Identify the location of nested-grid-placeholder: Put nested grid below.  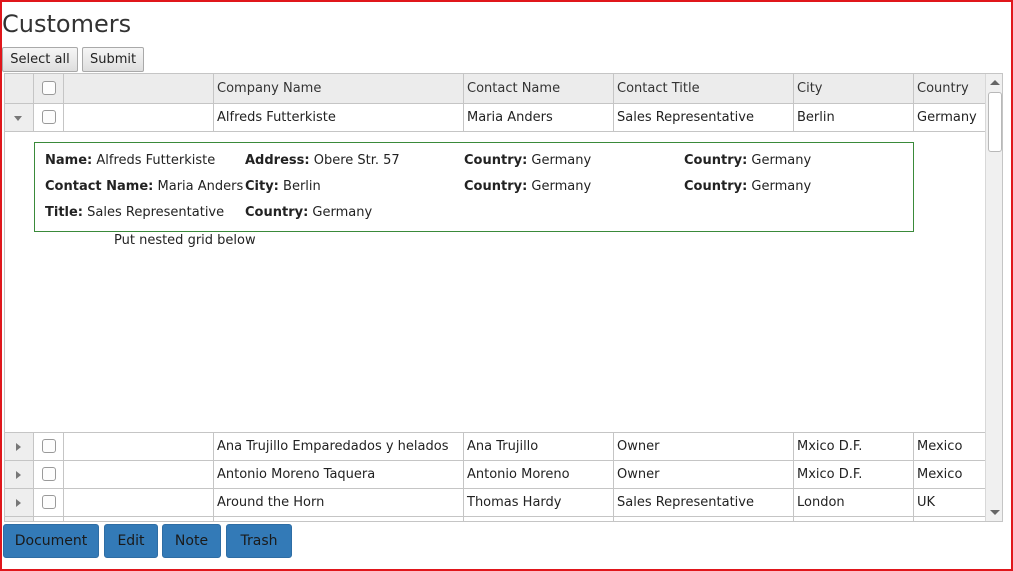
(185, 240).